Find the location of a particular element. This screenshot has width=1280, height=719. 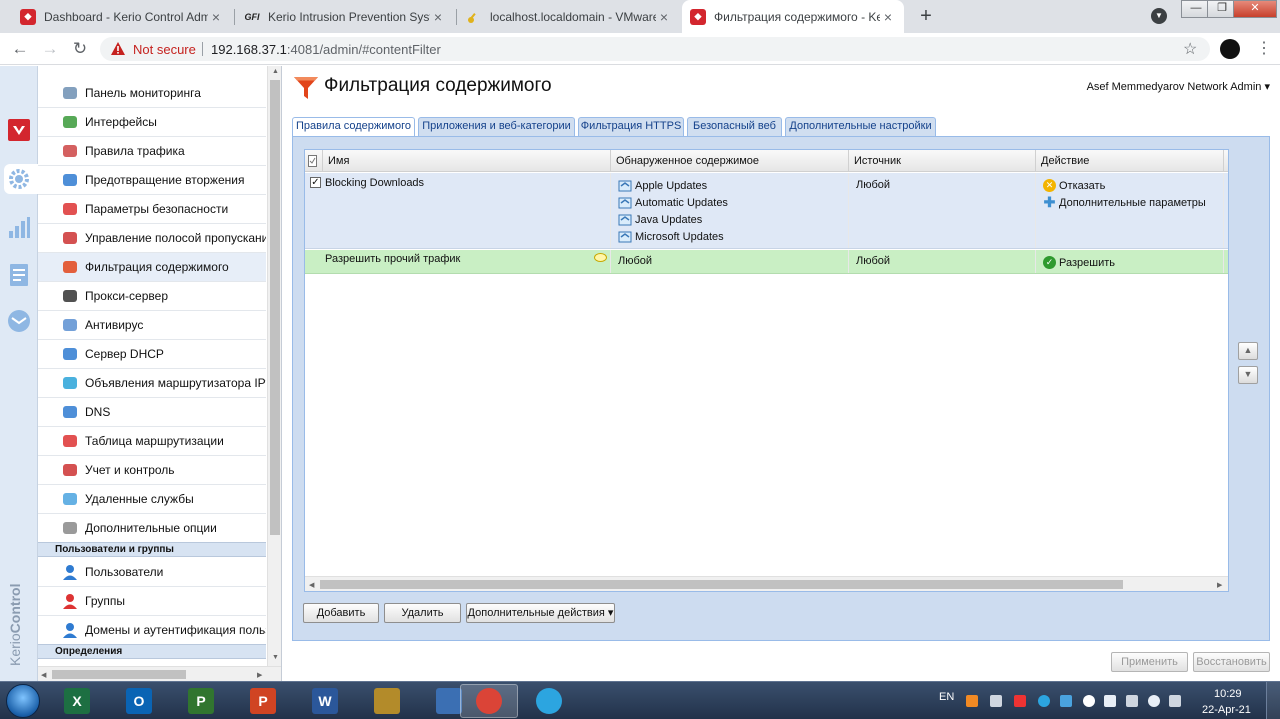

tab-applications-categories: Приложения и веб-категории is located at coordinates (496, 126).